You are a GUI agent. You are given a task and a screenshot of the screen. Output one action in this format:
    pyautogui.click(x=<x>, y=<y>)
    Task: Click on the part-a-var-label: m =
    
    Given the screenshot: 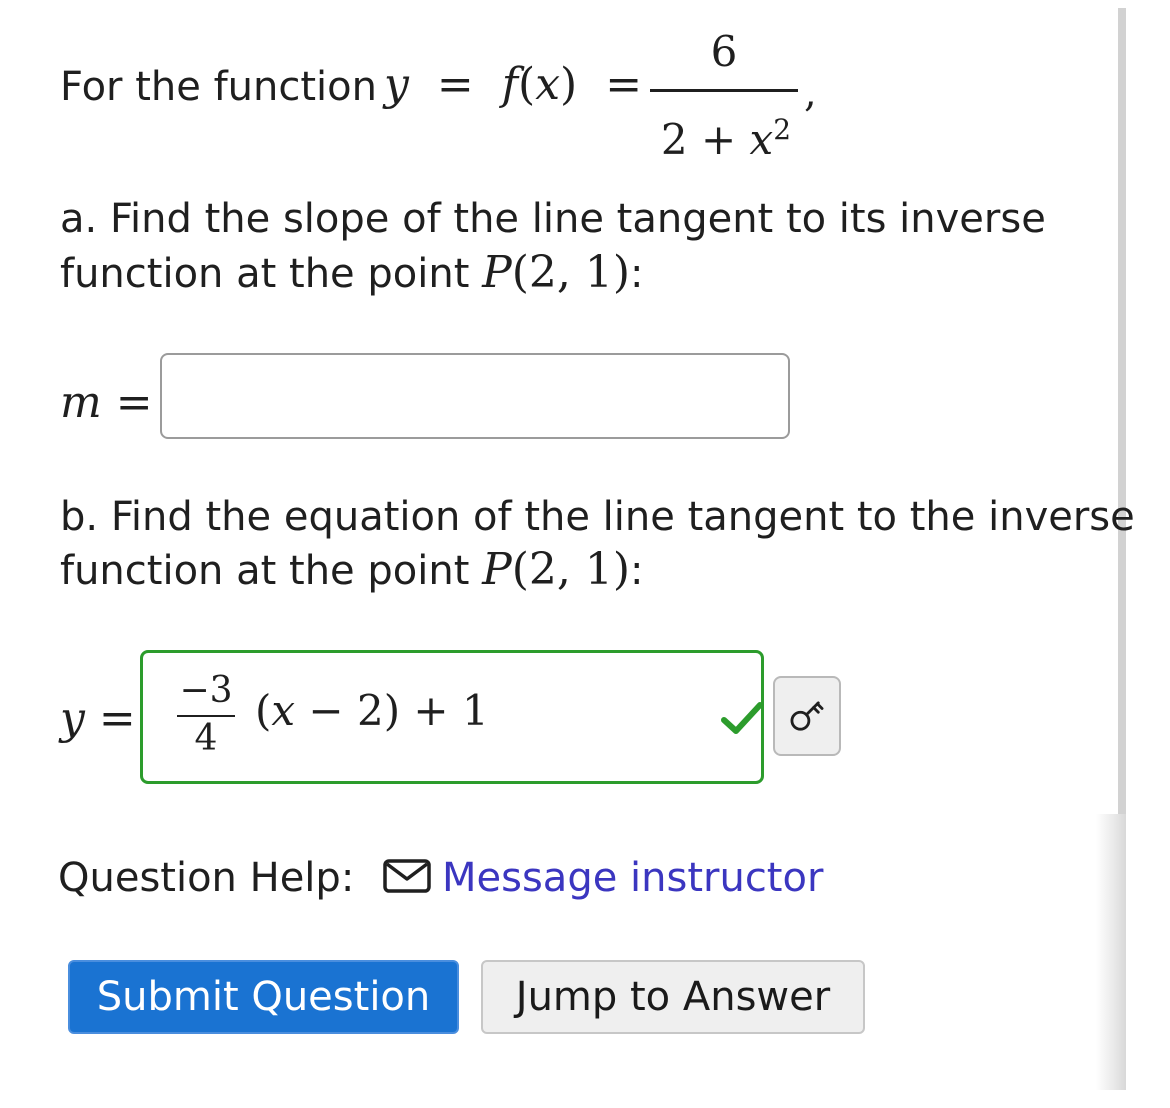 What is the action you would take?
    pyautogui.click(x=106, y=402)
    